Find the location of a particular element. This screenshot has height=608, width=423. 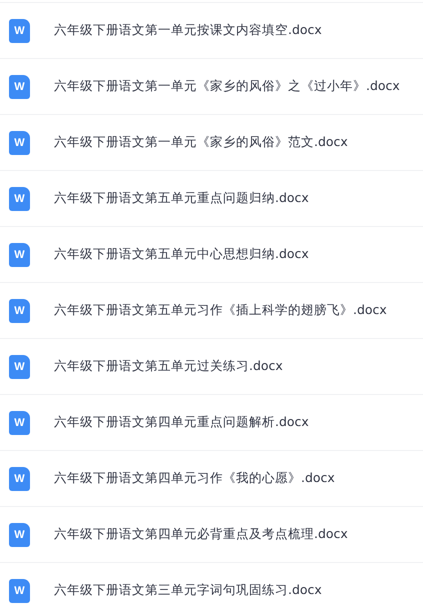

file-name: 六年级下册语文第一单元《家乡的风俗》范文.docx is located at coordinates (201, 142).